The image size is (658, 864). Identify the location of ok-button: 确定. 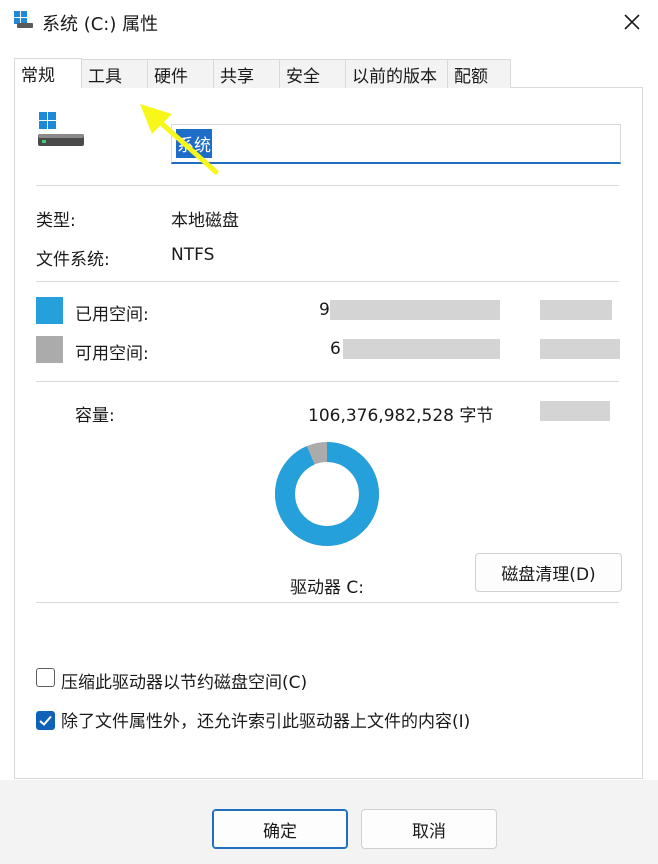
(280, 829).